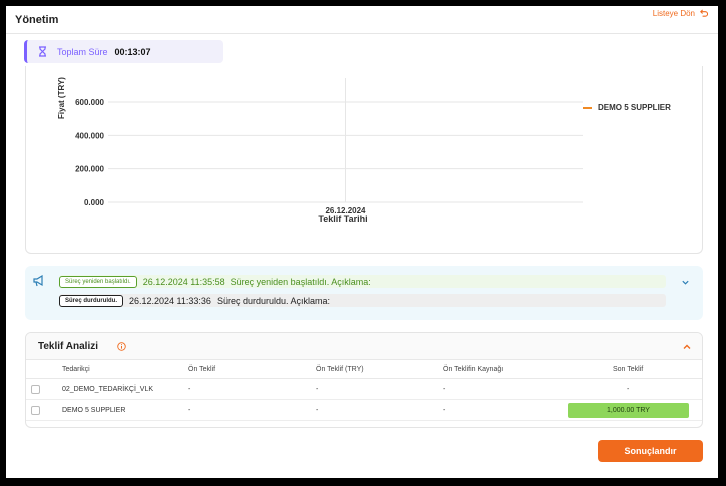 This screenshot has height=486, width=726. I want to click on status-badge: Süreç durduruldu., so click(91, 300).